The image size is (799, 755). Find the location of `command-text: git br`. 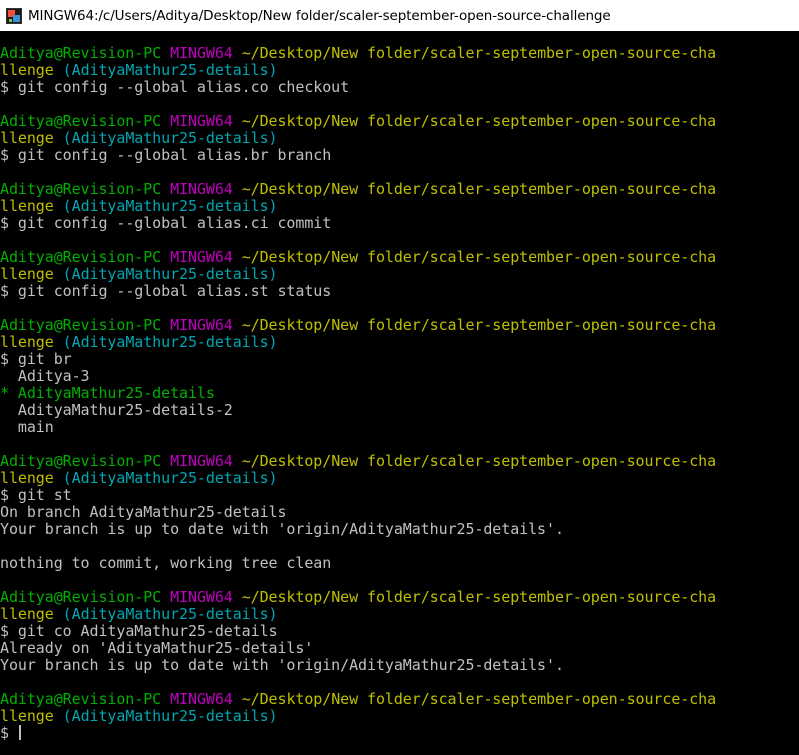

command-text: git br is located at coordinates (44, 359).